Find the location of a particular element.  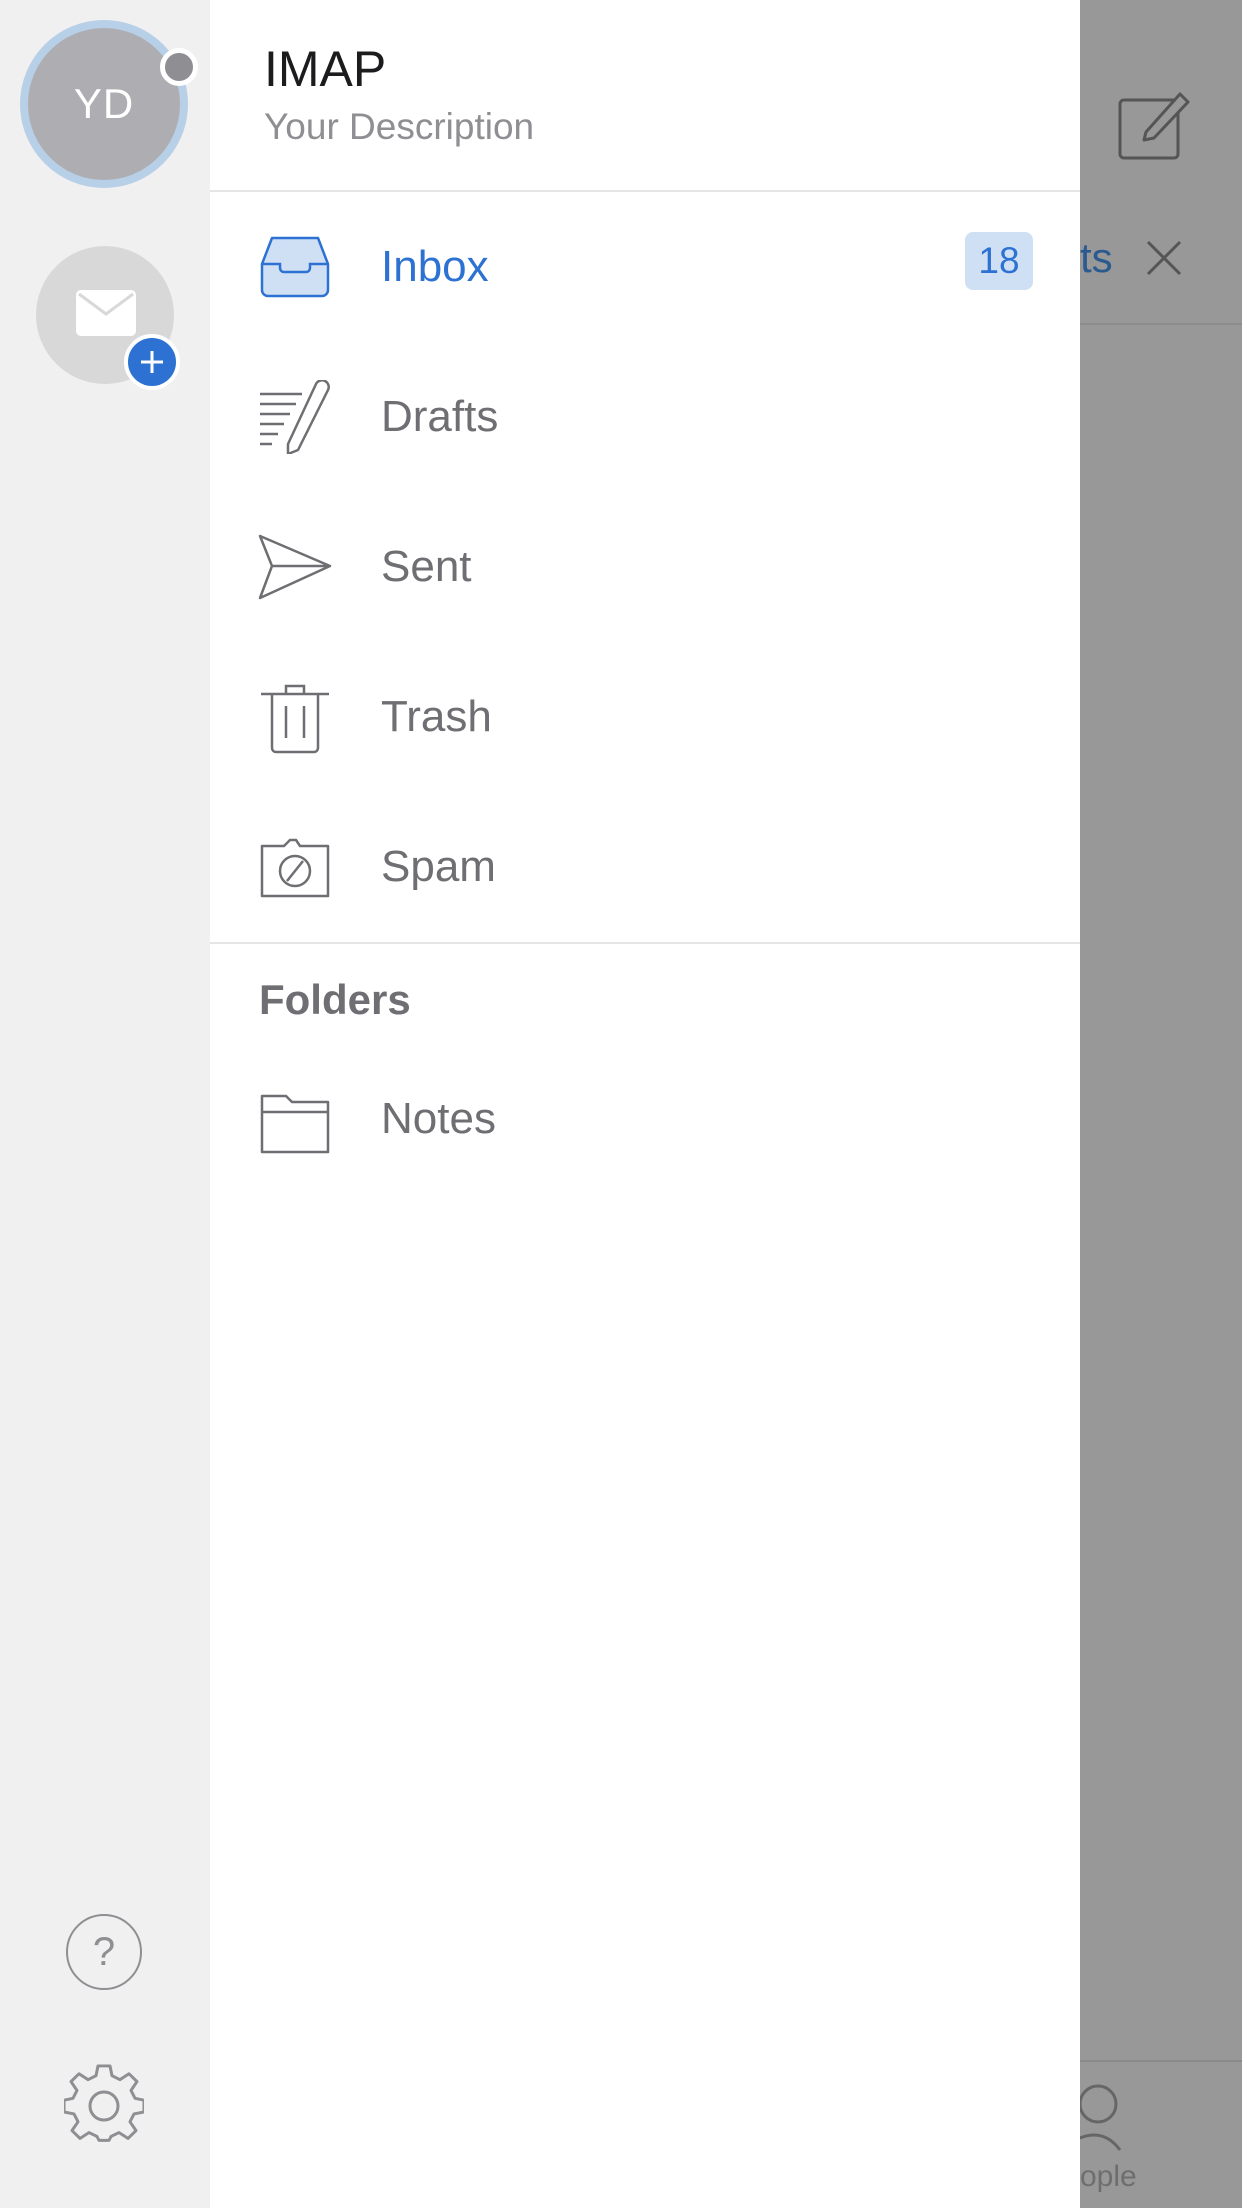

folder-spam: Spam is located at coordinates (645, 867).